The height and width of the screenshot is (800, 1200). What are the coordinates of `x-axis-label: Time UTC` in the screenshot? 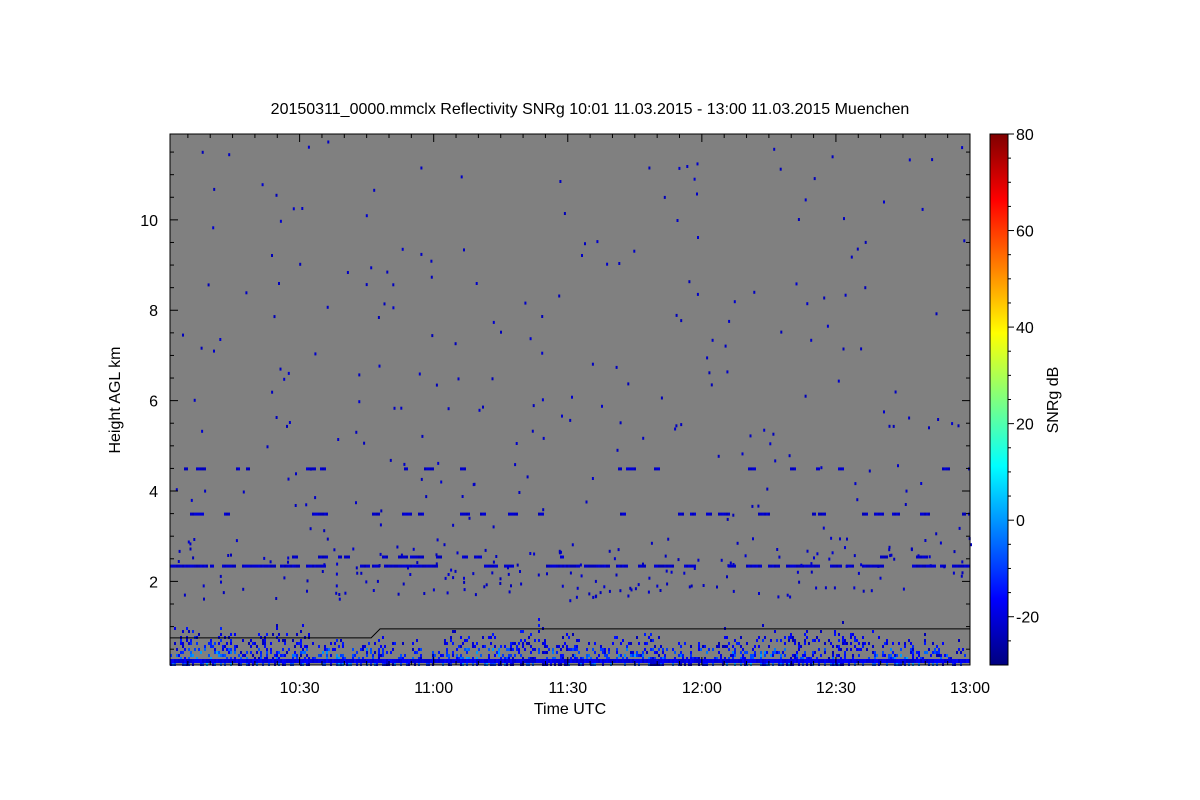 It's located at (570, 709).